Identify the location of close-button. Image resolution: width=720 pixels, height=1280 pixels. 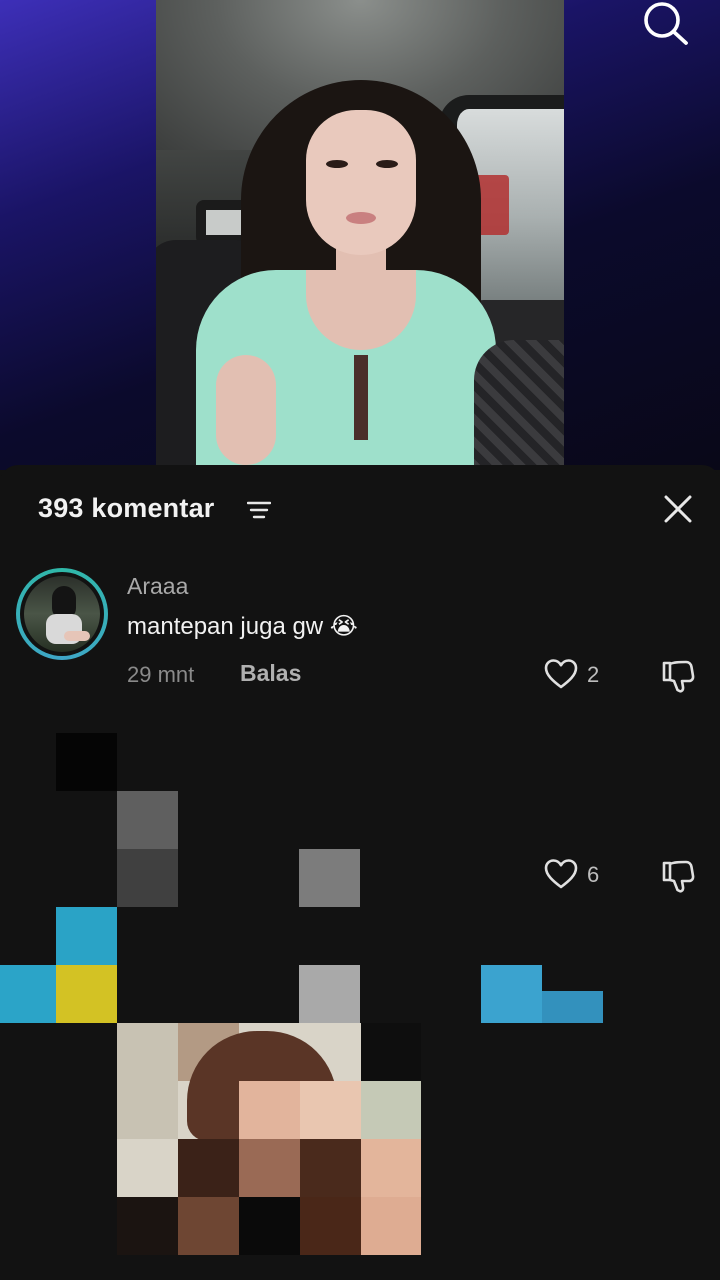
(678, 509).